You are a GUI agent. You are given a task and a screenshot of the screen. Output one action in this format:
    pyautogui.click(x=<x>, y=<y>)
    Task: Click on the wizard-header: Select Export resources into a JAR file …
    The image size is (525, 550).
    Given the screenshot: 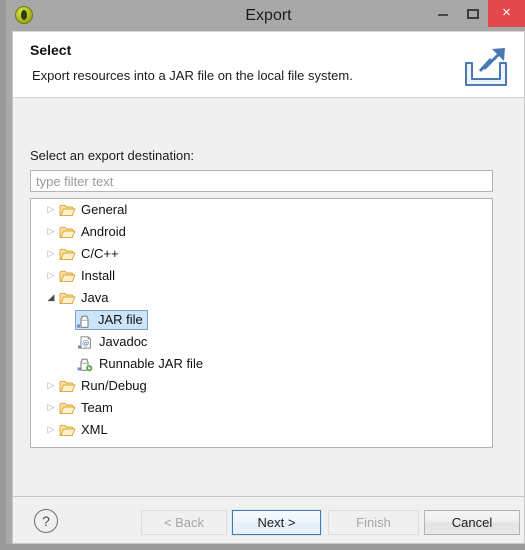 What is the action you would take?
    pyautogui.click(x=268, y=65)
    